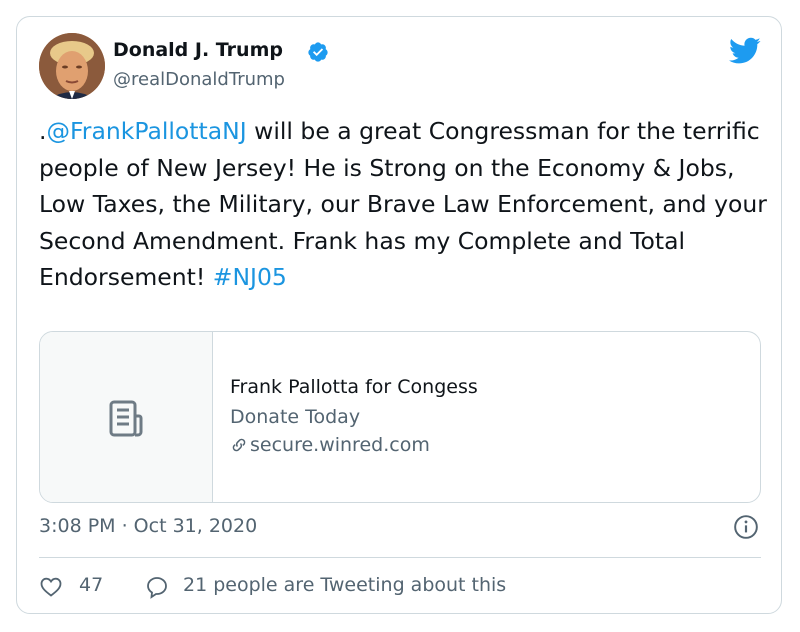 The height and width of the screenshot is (632, 800). What do you see at coordinates (250, 277) in the screenshot?
I see `hashtag-link: #NJ05` at bounding box center [250, 277].